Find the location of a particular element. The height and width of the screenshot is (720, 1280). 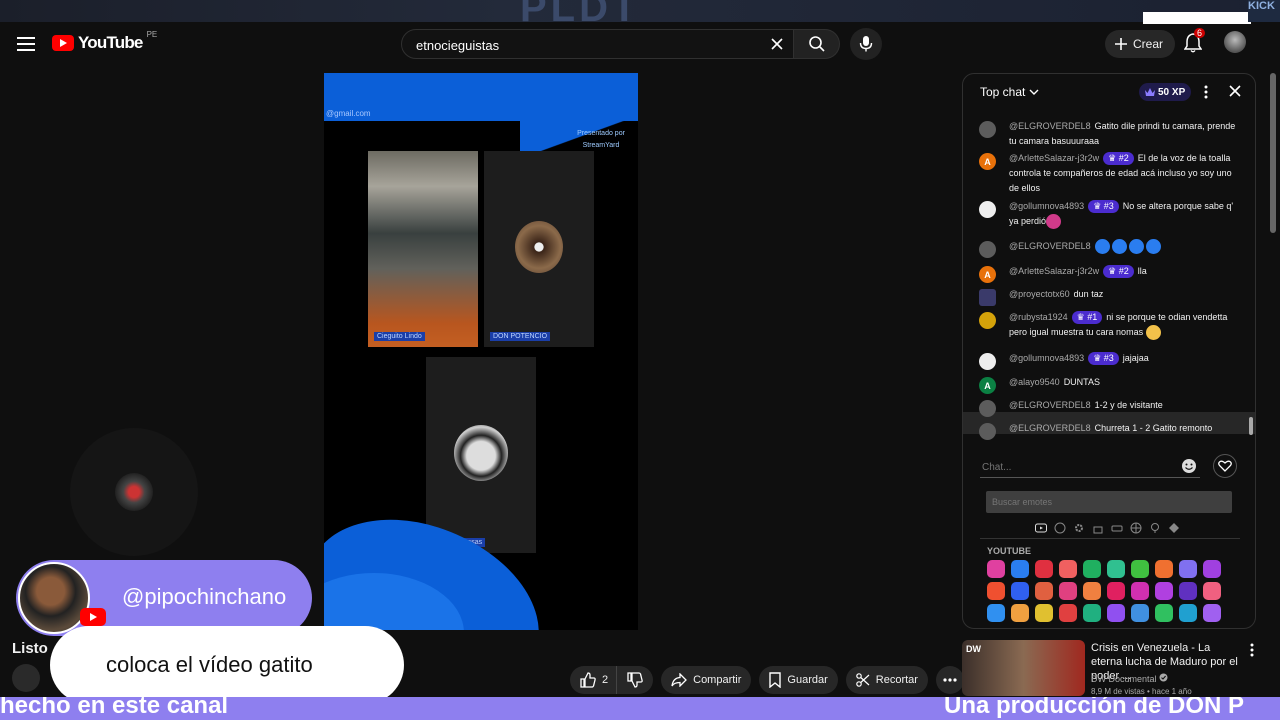

clear-search-icon is located at coordinates (777, 44).